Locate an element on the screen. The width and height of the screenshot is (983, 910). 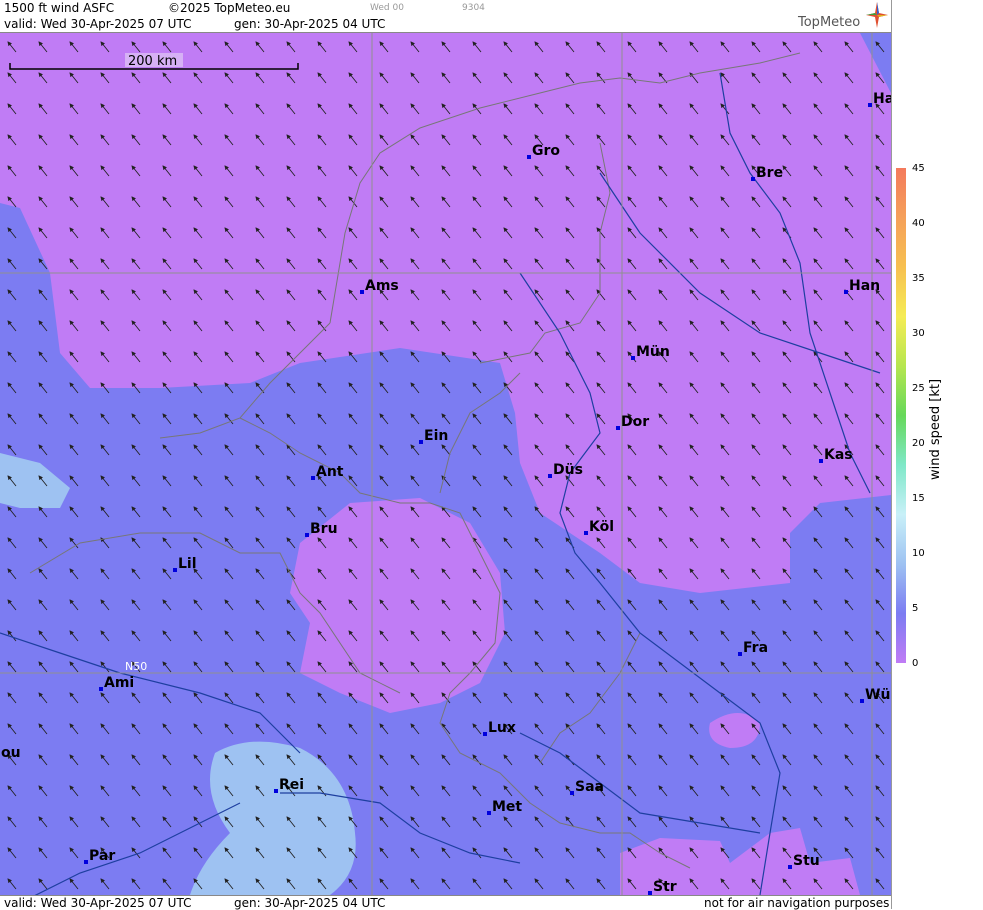
city-label: Düs is located at coordinates (568, 470).